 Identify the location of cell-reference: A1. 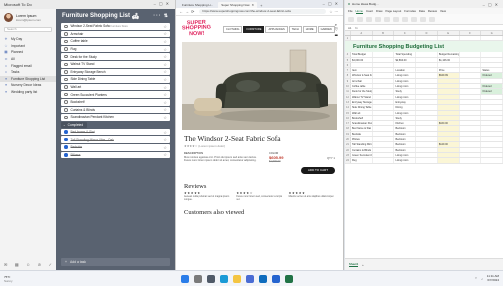
(349, 28).